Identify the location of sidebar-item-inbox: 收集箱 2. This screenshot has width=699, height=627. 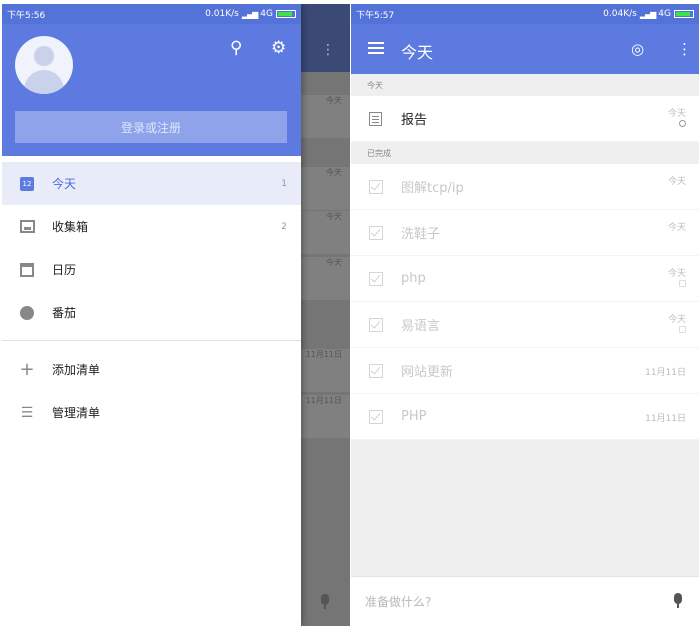
(151, 226).